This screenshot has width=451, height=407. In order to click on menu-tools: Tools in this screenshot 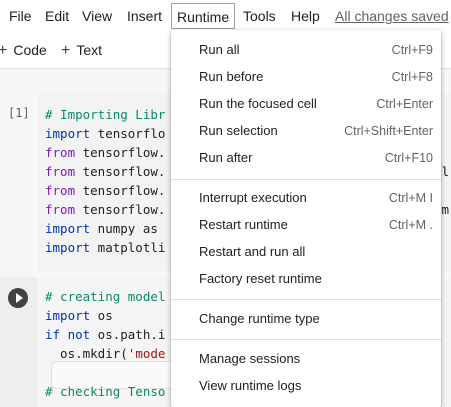, I will do `click(259, 16)`.